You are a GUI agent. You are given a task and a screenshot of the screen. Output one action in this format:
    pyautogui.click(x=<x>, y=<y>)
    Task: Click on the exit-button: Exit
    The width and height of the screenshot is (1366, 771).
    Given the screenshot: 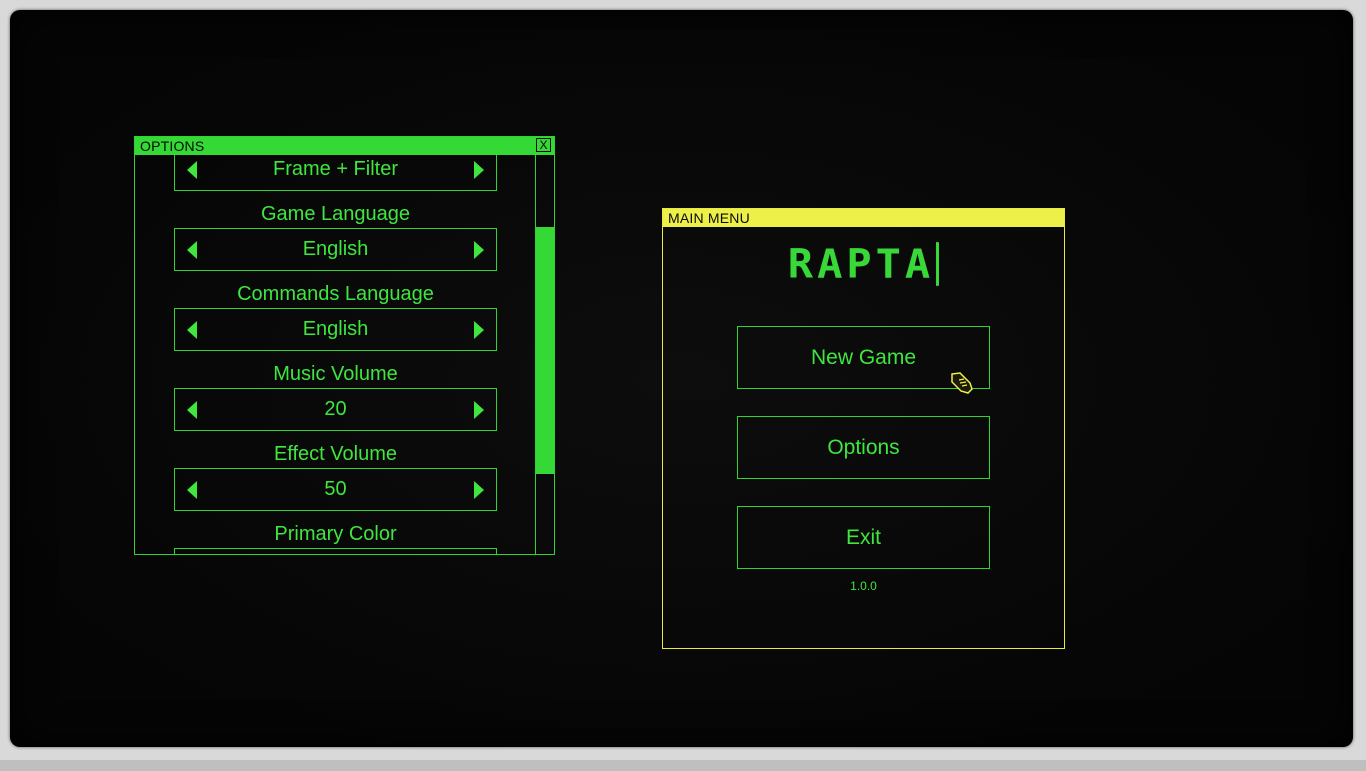 What is the action you would take?
    pyautogui.click(x=863, y=537)
    